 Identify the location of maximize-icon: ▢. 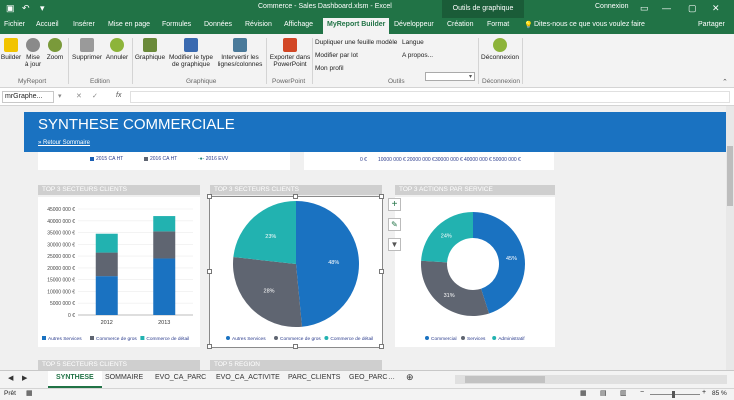
(692, 8).